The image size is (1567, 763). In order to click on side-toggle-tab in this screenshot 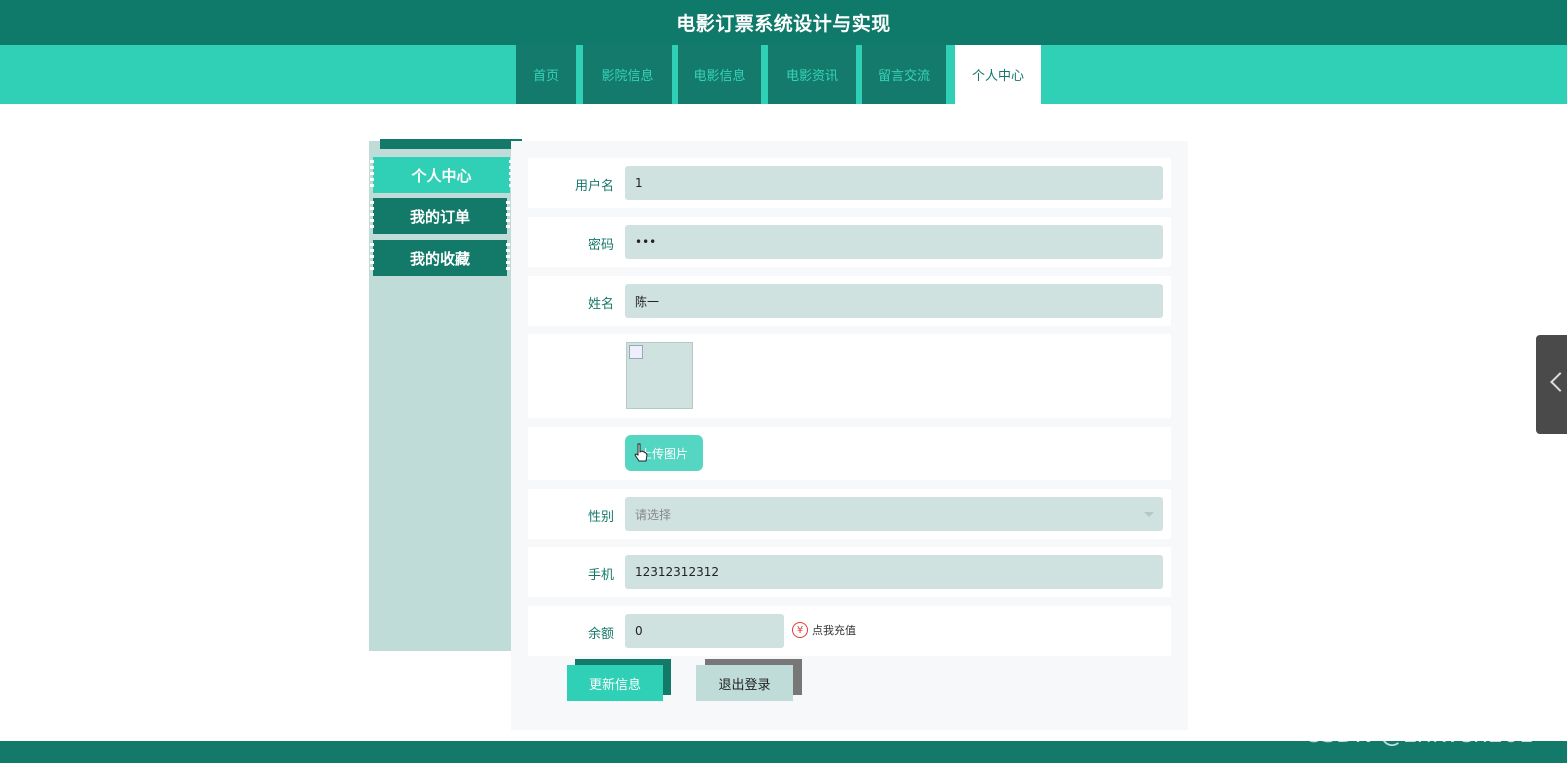, I will do `click(1551, 384)`.